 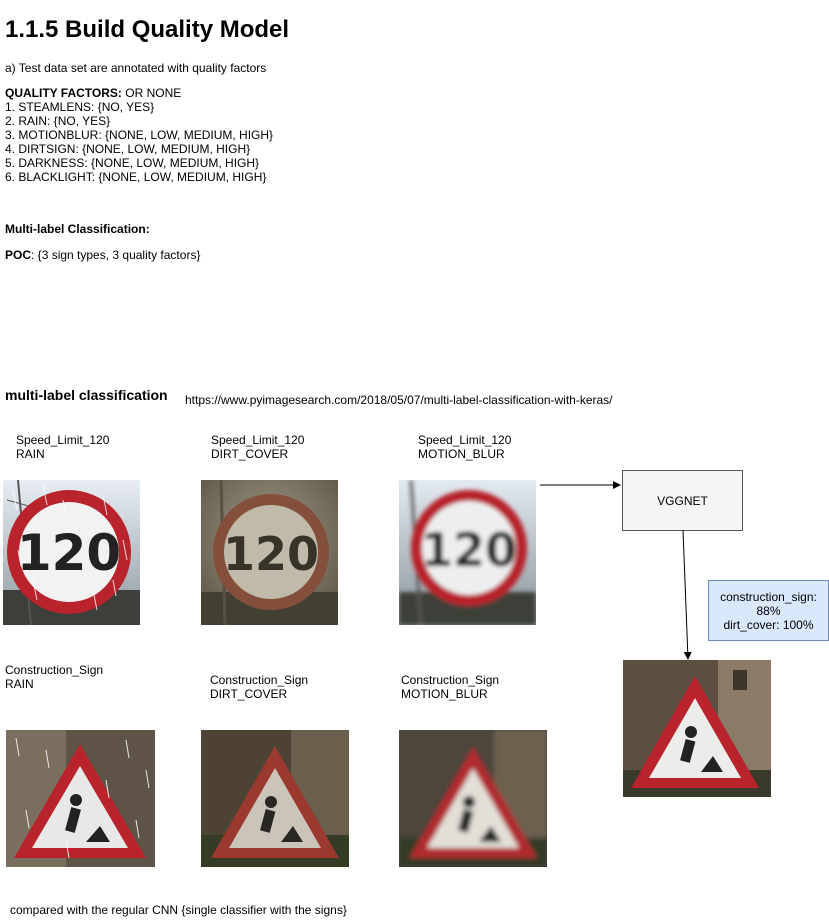 I want to click on connector-arrows, so click(x=616, y=570).